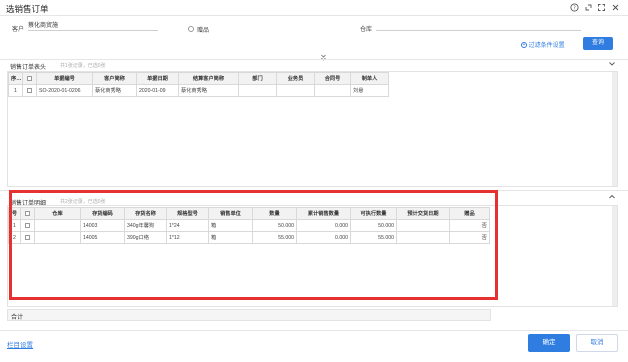 The height and width of the screenshot is (362, 628). What do you see at coordinates (15, 78) in the screenshot?
I see `col-header: 序号` at bounding box center [15, 78].